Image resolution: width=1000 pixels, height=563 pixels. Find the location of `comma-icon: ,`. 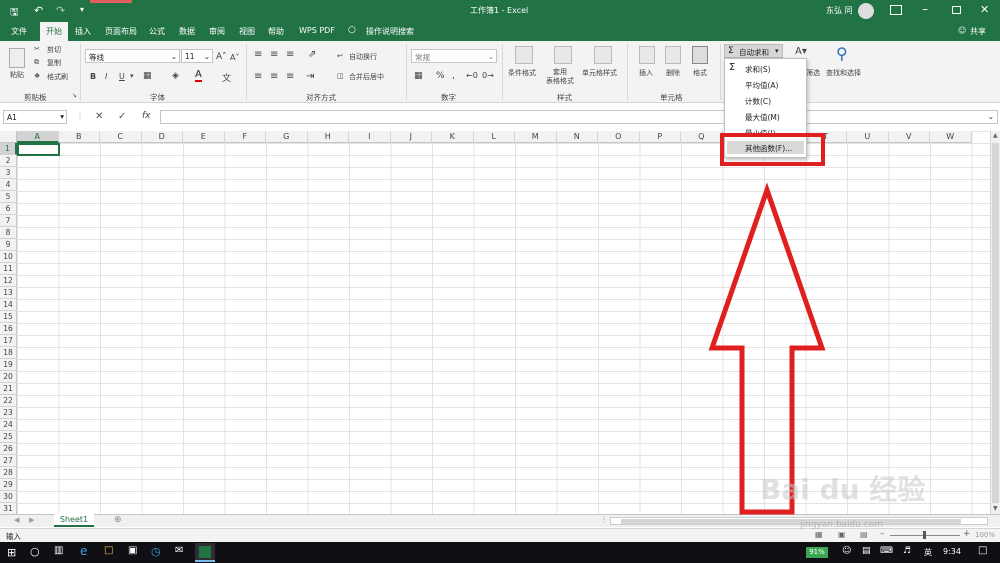

comma-icon: , is located at coordinates (453, 76).